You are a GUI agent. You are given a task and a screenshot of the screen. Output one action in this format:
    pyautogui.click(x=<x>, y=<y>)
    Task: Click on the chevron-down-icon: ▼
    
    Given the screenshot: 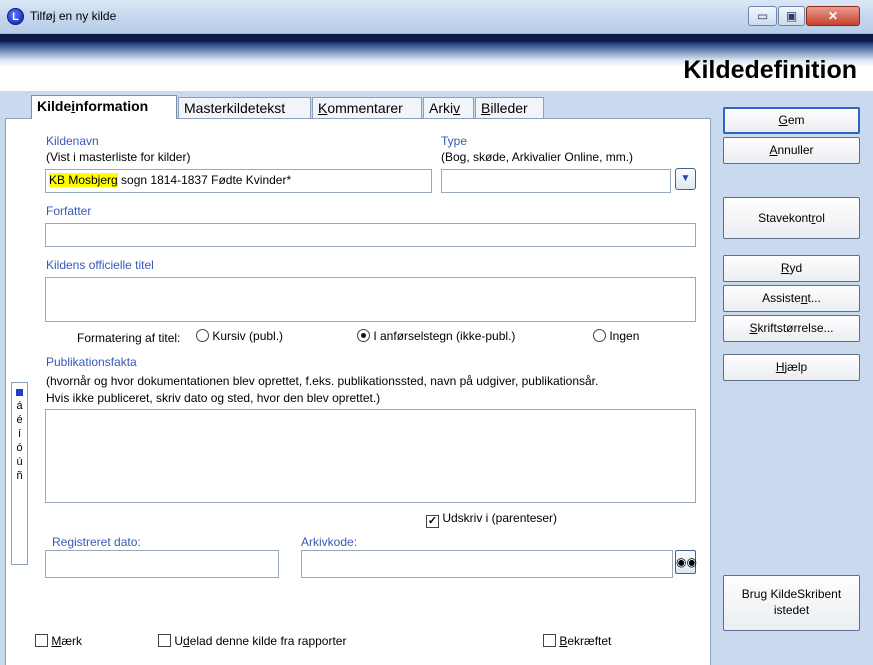 What is the action you would take?
    pyautogui.click(x=685, y=178)
    